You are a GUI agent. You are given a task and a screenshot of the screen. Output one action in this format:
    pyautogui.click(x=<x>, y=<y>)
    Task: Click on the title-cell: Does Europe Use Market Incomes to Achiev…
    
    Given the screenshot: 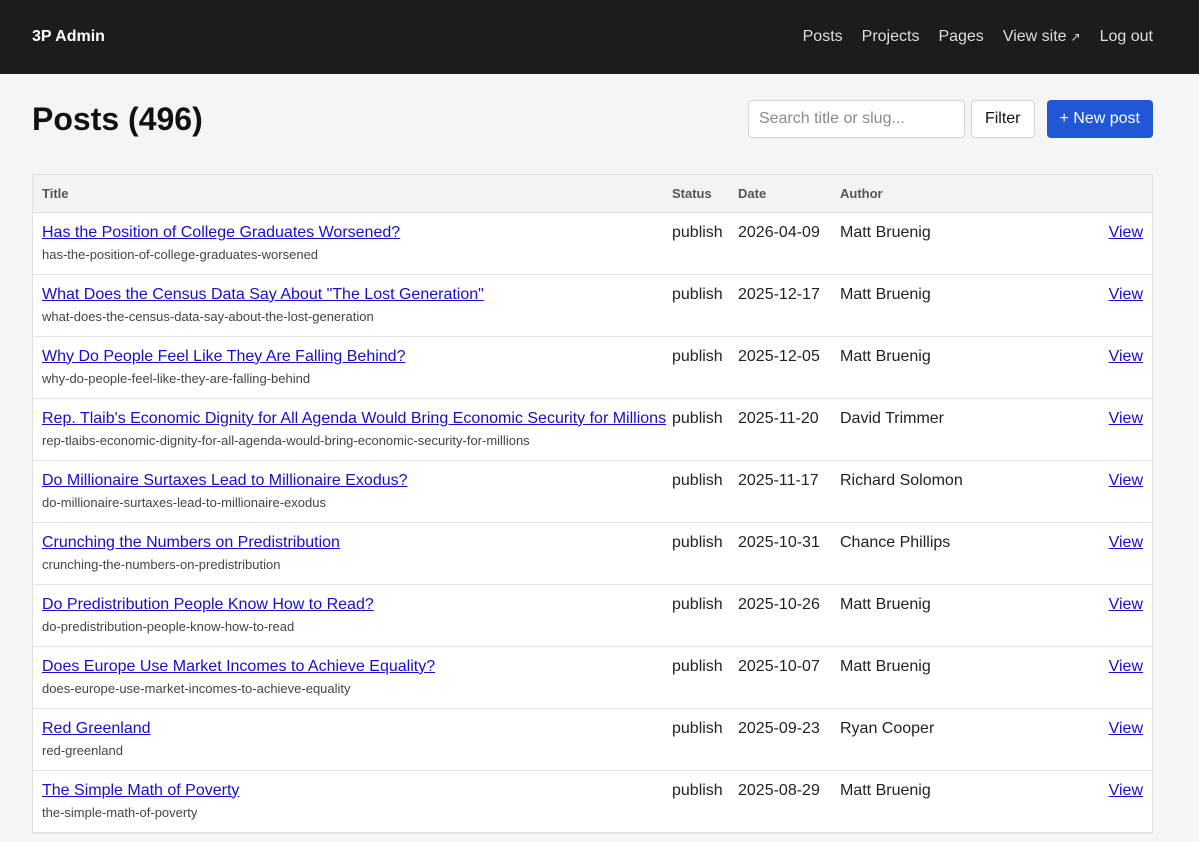 What is the action you would take?
    pyautogui.click(x=348, y=677)
    